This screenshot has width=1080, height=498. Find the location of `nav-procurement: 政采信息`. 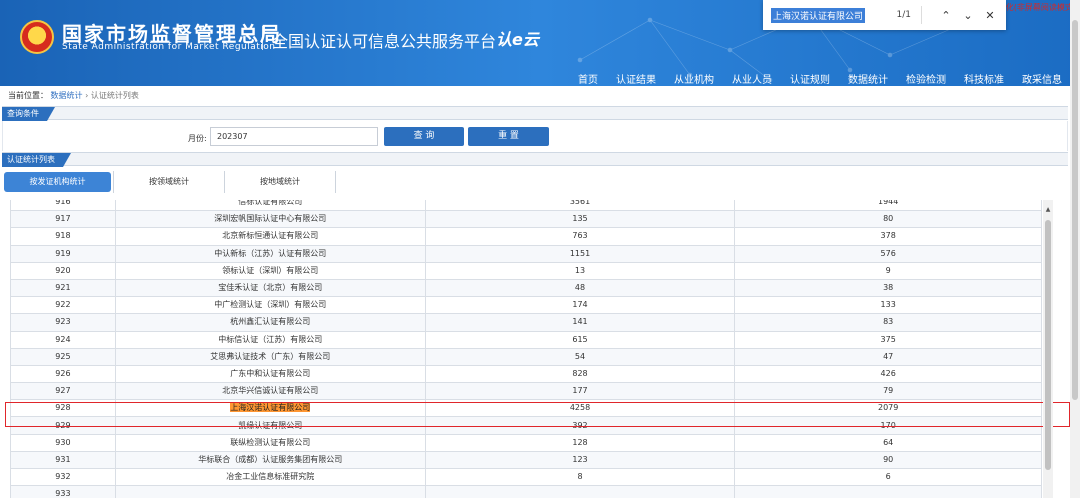

nav-procurement: 政采信息 is located at coordinates (1042, 78).